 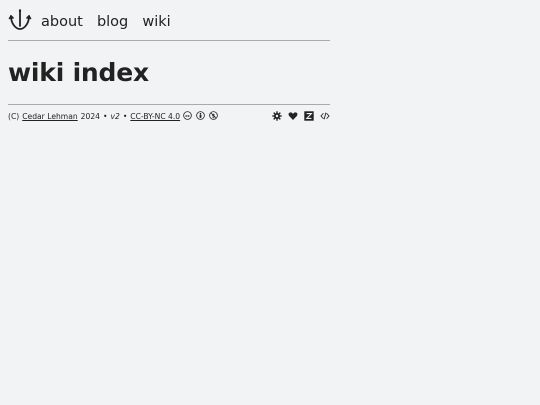 I want to click on code-icon, so click(x=325, y=116).